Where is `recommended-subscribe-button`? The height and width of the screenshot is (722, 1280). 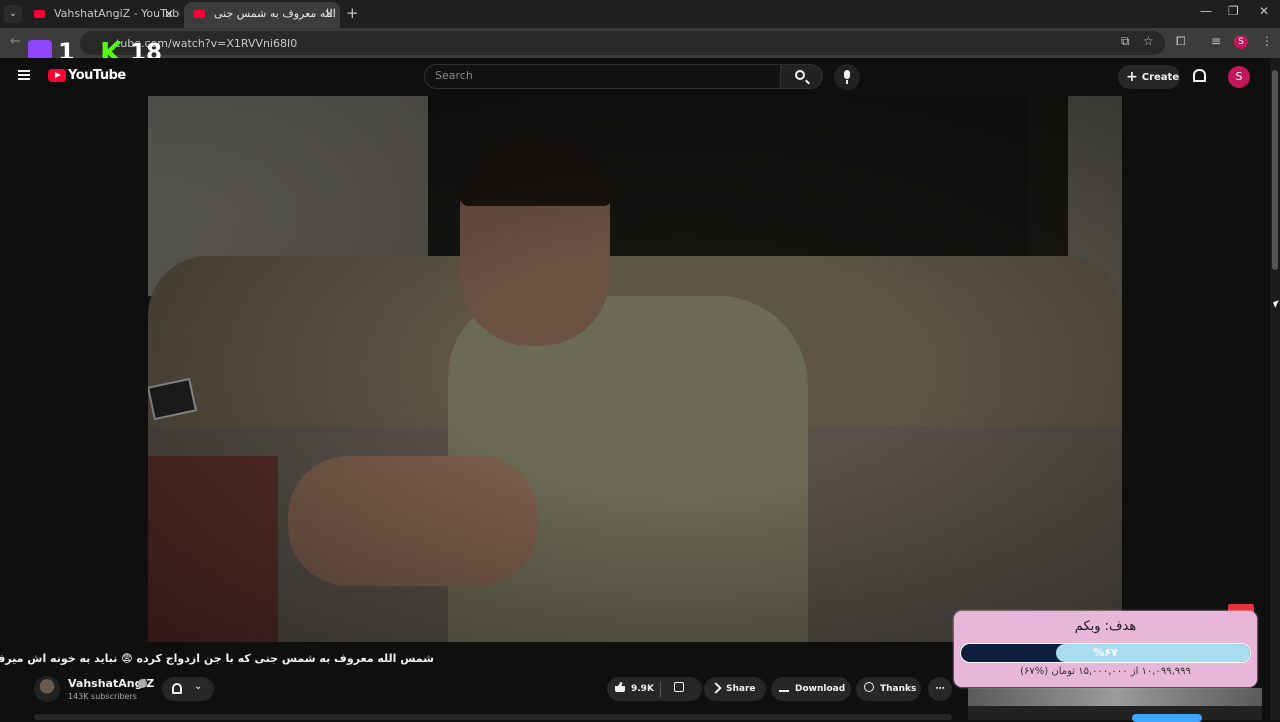
recommended-subscribe-button is located at coordinates (1167, 718).